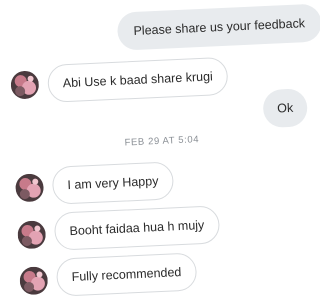  What do you see at coordinates (162, 141) in the screenshot?
I see `timestamp-divider: FEB 29 AT 5:04` at bounding box center [162, 141].